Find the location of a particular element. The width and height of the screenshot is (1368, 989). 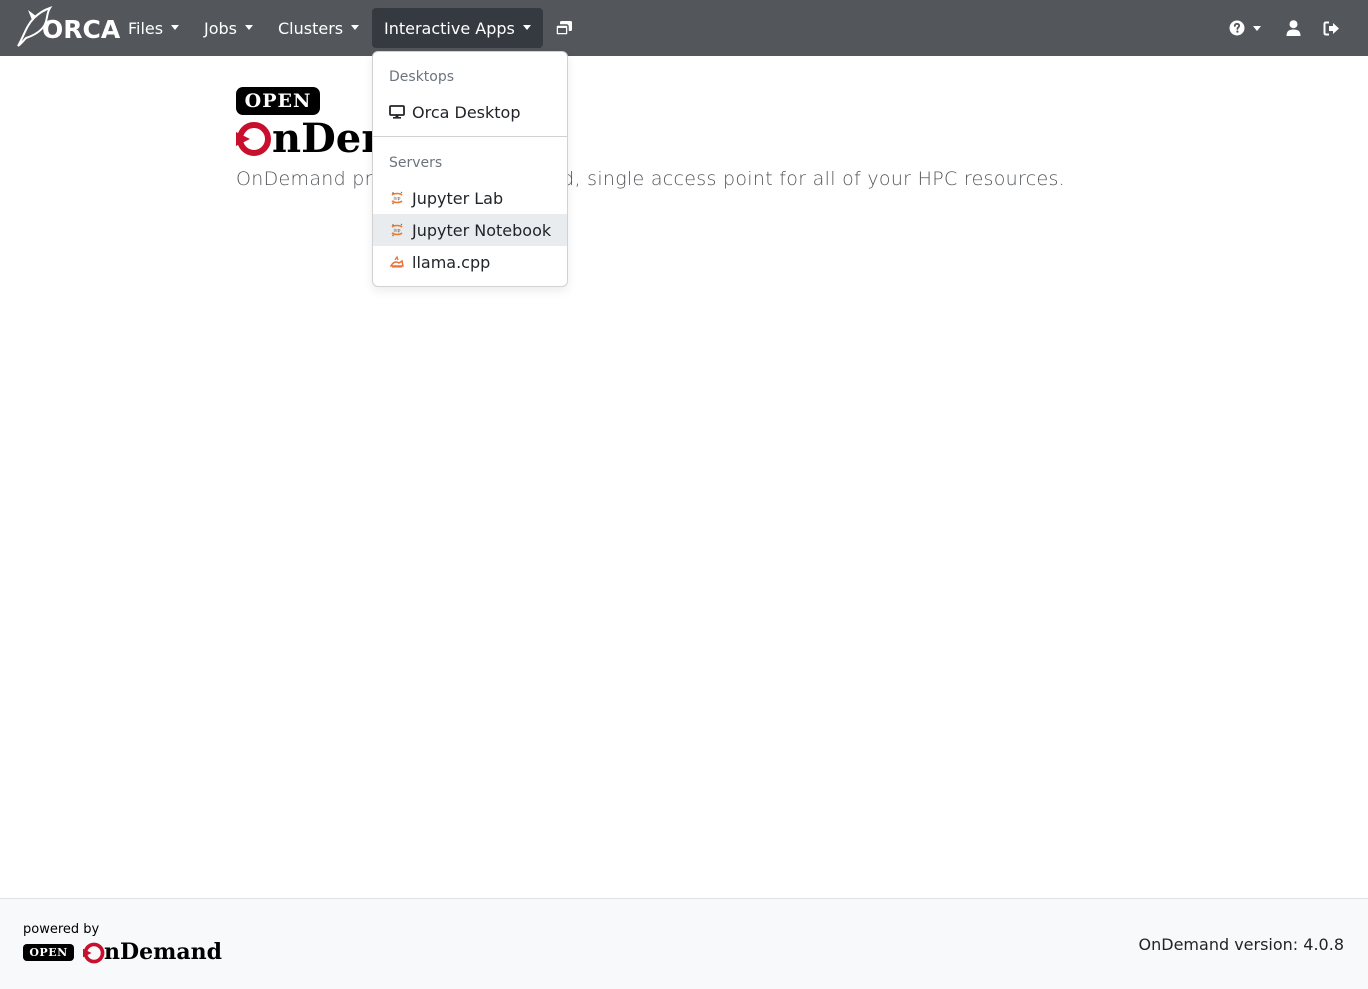

dropdown-header-servers: Servers is located at coordinates (416, 163).